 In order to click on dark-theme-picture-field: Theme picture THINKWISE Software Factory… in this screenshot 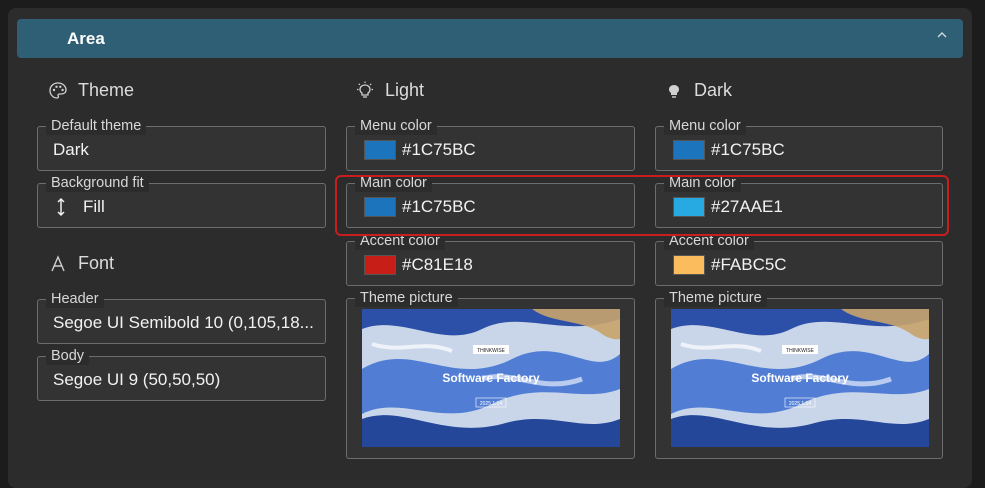, I will do `click(799, 374)`.